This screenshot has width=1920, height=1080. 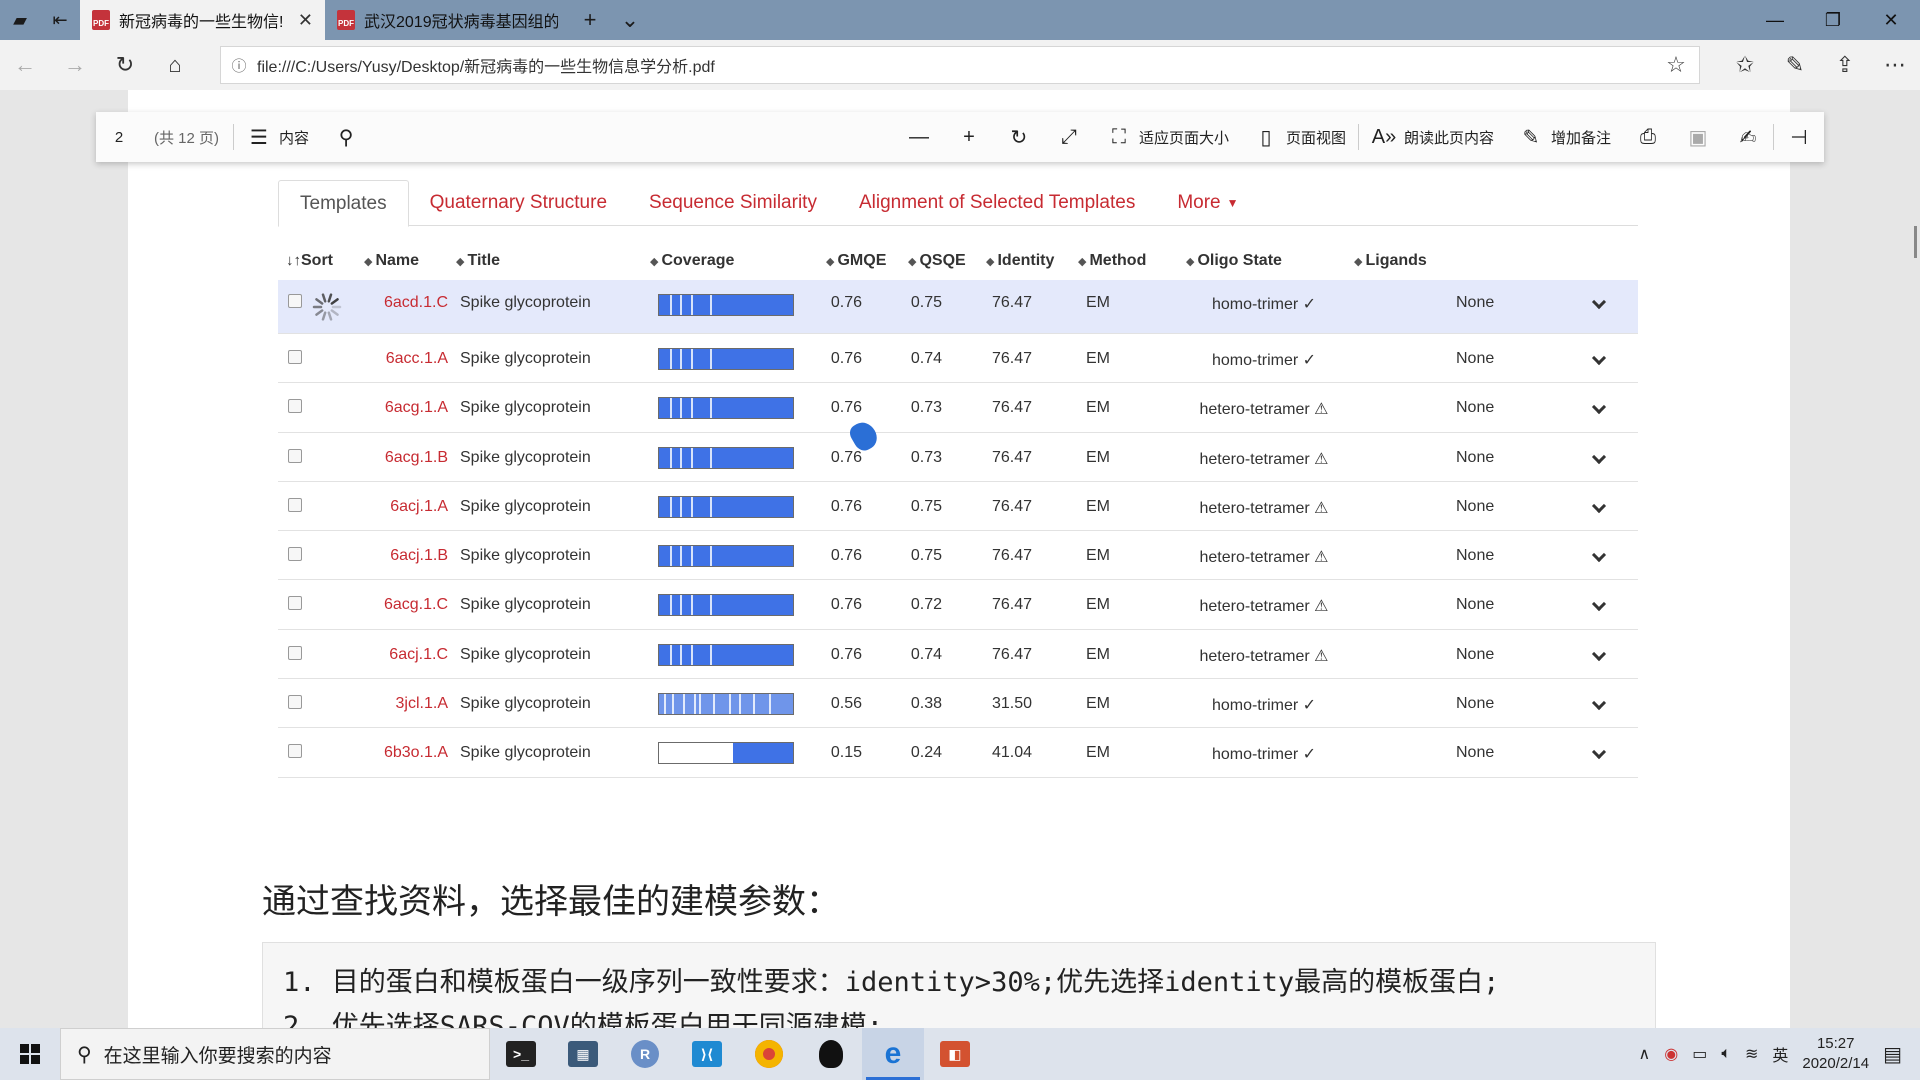 What do you see at coordinates (202, 20) in the screenshot?
I see `browser-tab-1: PDF 新冠病毒的一些生物信! ✕` at bounding box center [202, 20].